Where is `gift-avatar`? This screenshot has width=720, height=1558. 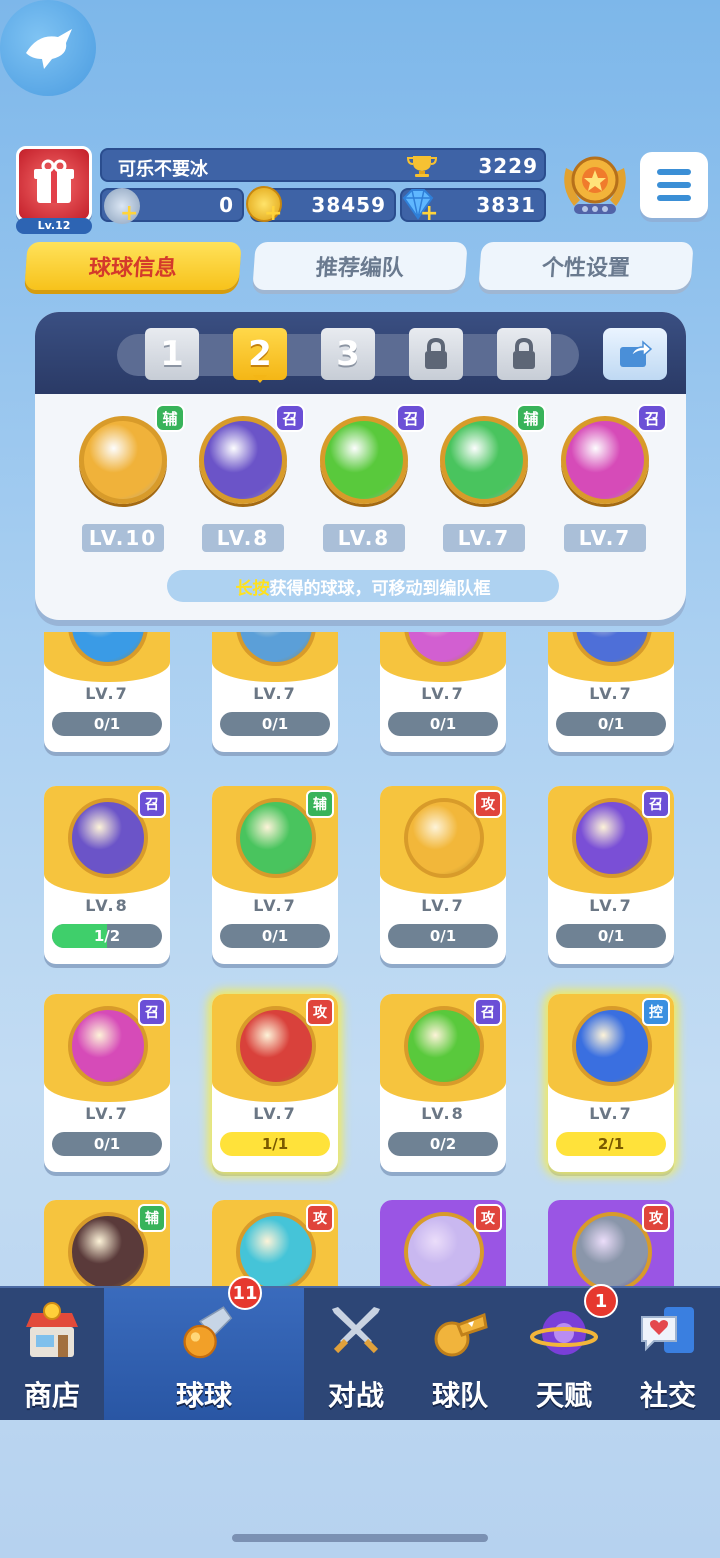
gift-avatar is located at coordinates (54, 184).